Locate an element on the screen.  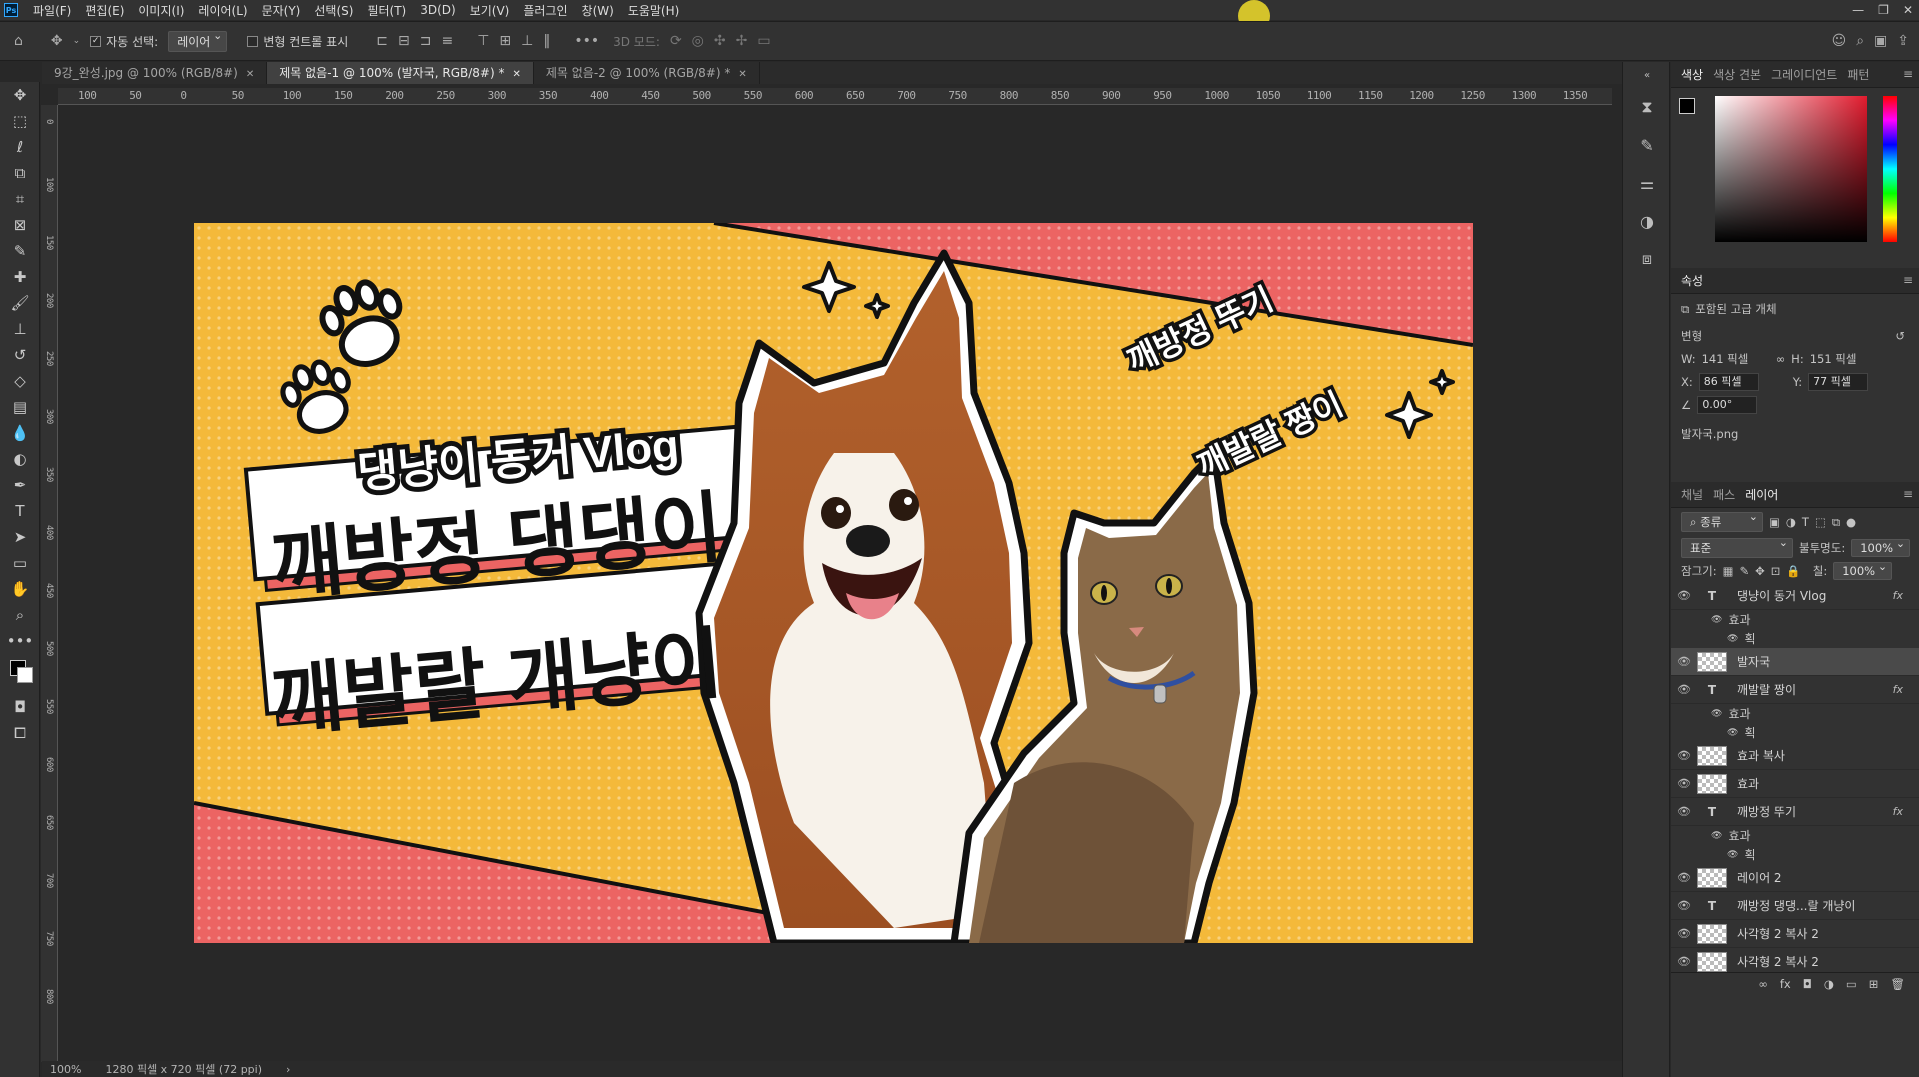
type-tool-icon: T is located at coordinates (20, 511).